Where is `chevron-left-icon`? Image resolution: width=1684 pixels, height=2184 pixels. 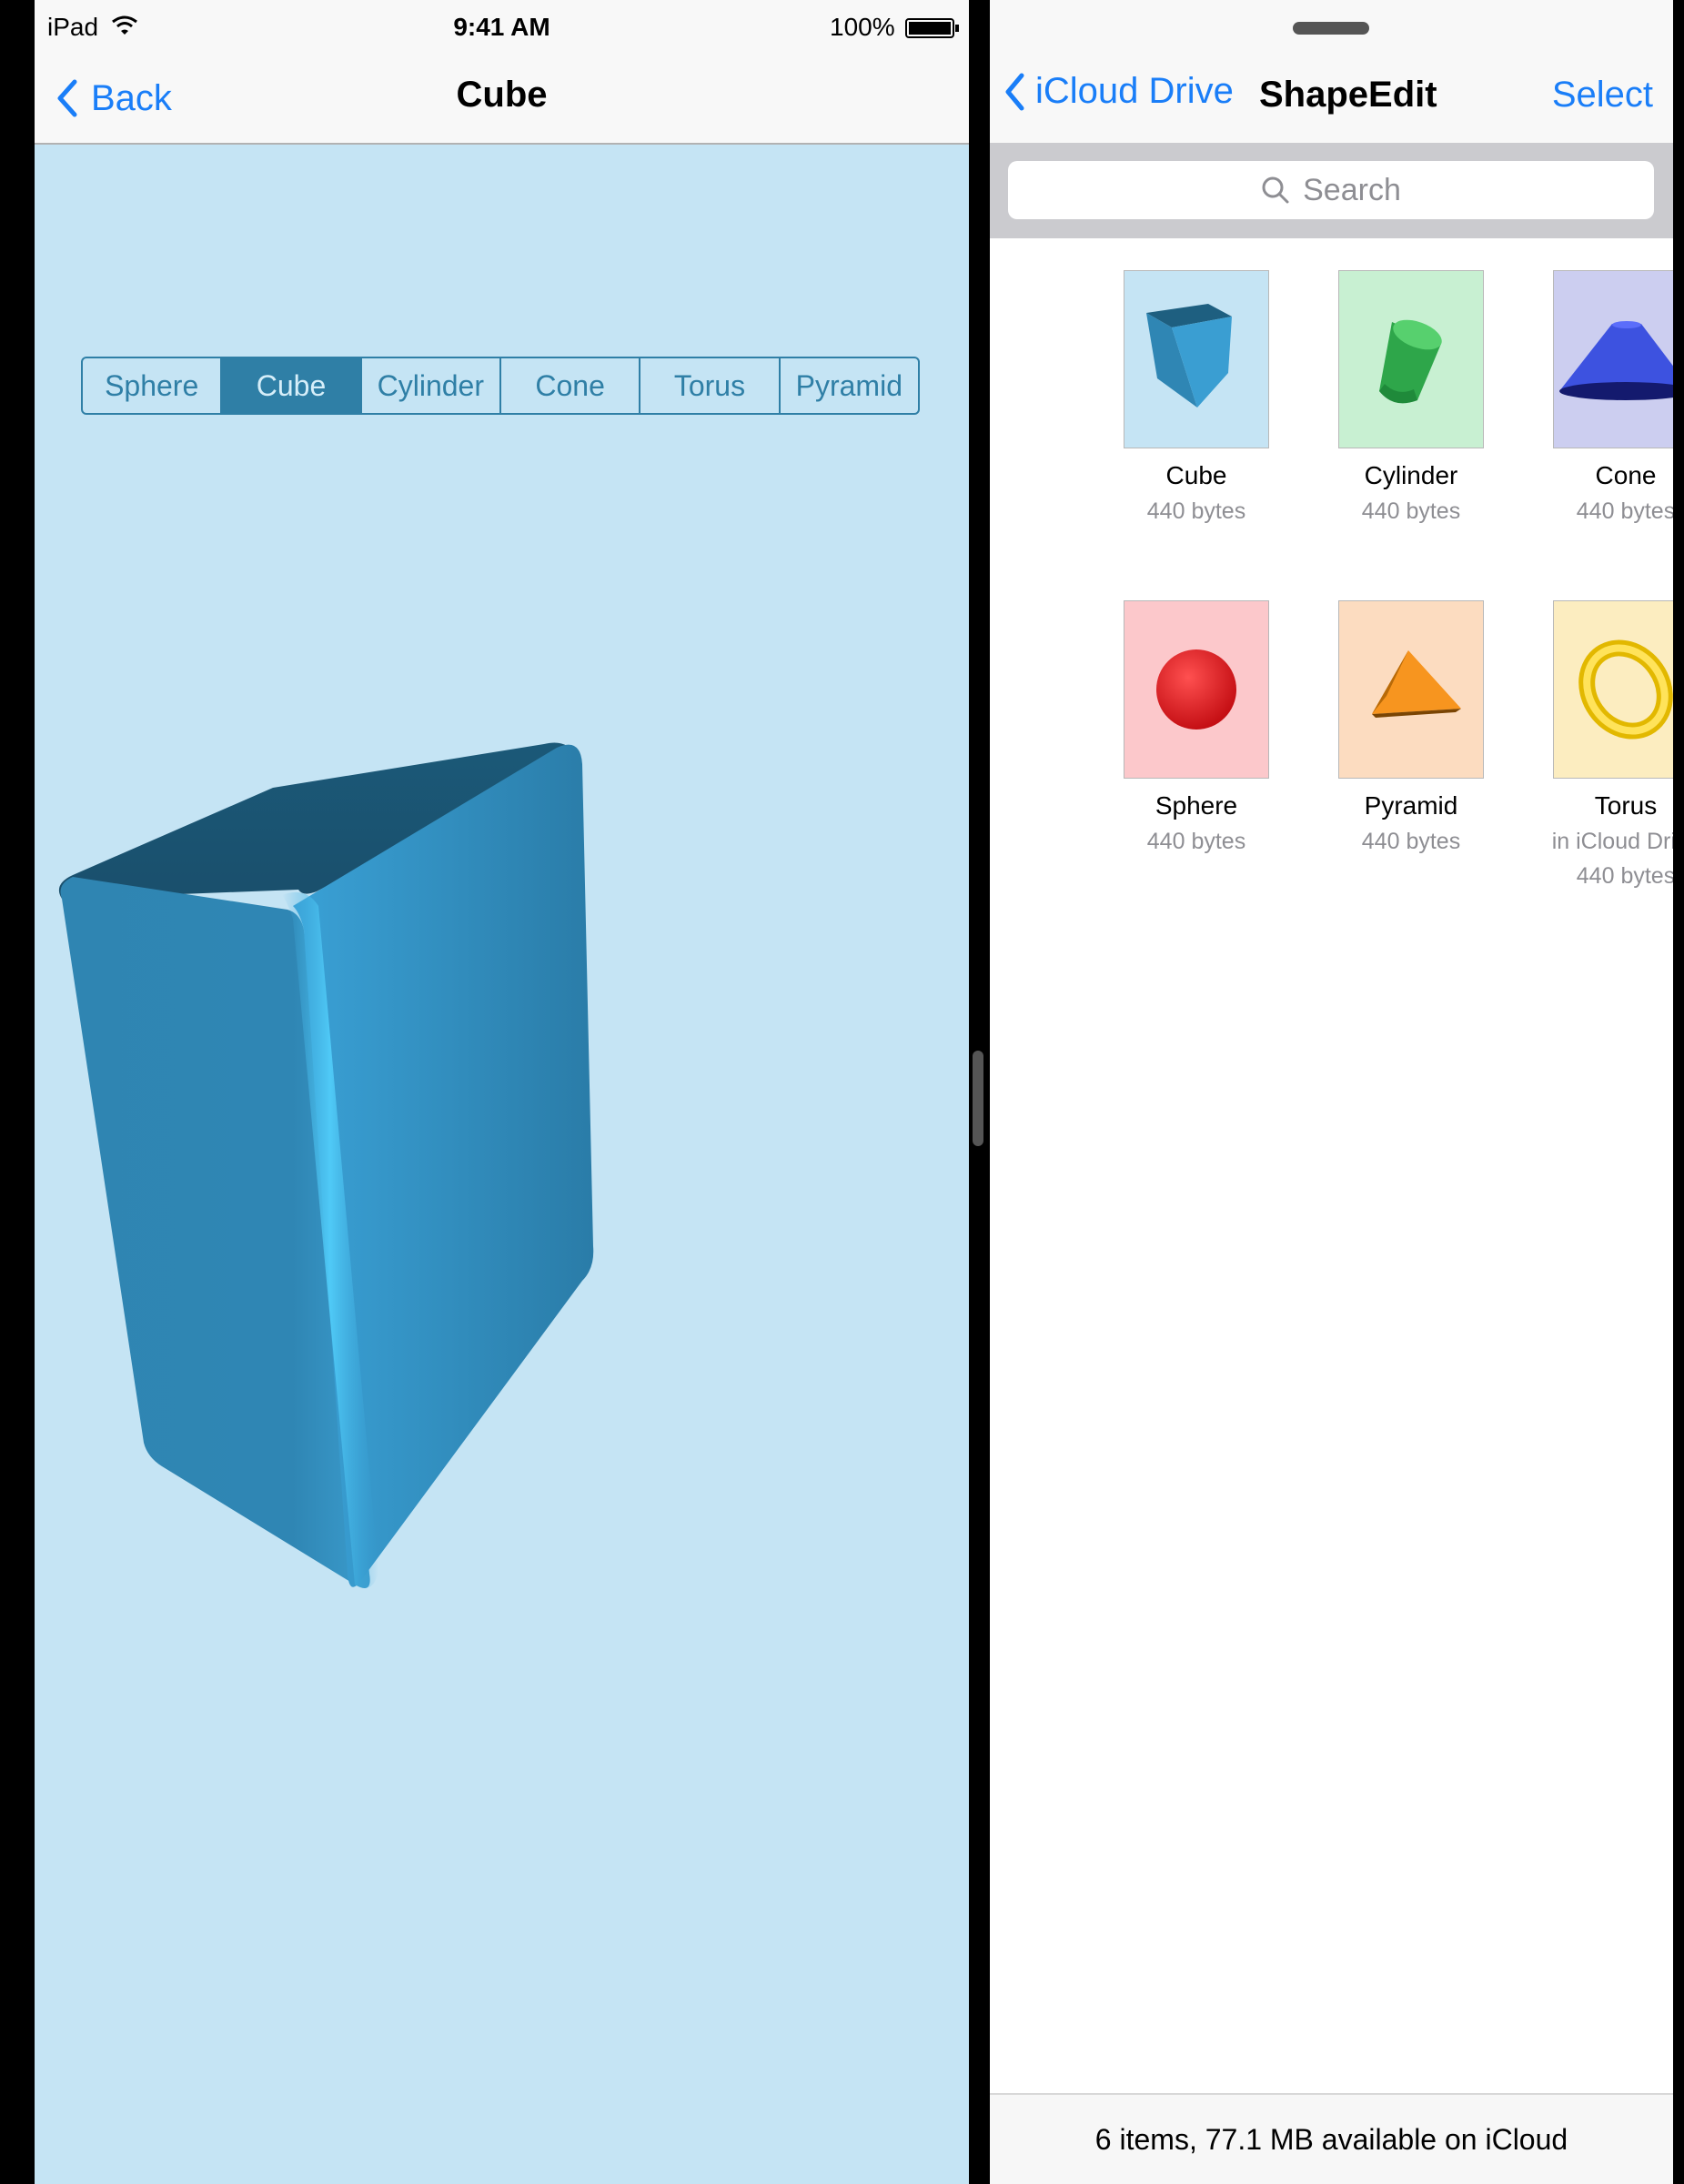
chevron-left-icon is located at coordinates (1014, 91).